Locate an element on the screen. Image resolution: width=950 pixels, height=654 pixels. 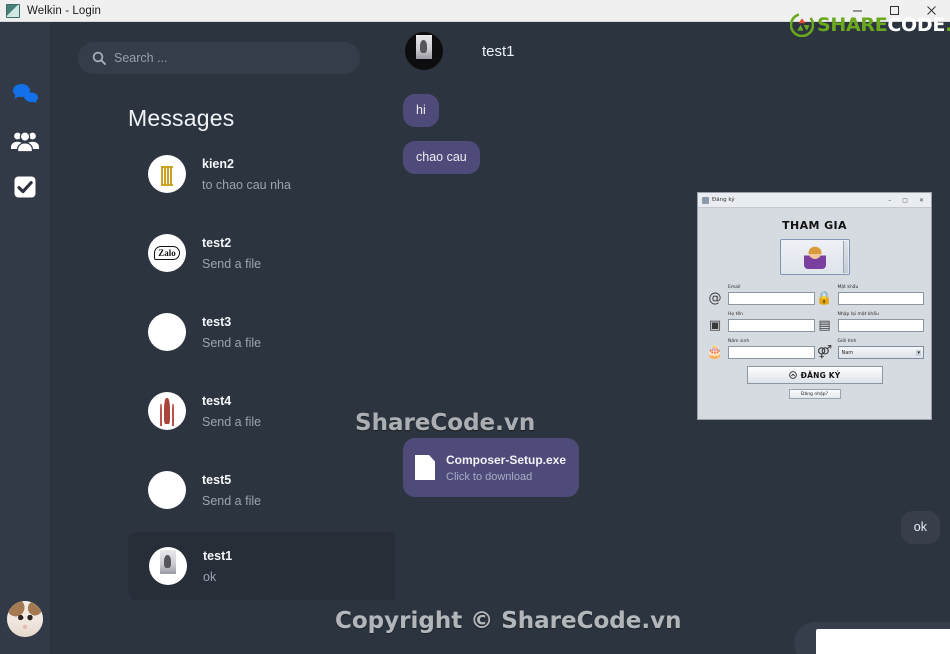
screenshot-form-row: @ Email 🔒 Mật khẩu is located at coordinates (814, 295).